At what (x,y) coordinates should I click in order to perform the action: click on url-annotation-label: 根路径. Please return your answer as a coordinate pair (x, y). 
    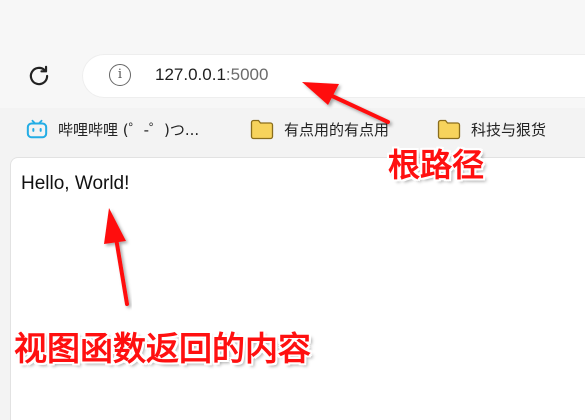
    Looking at the image, I should click on (436, 165).